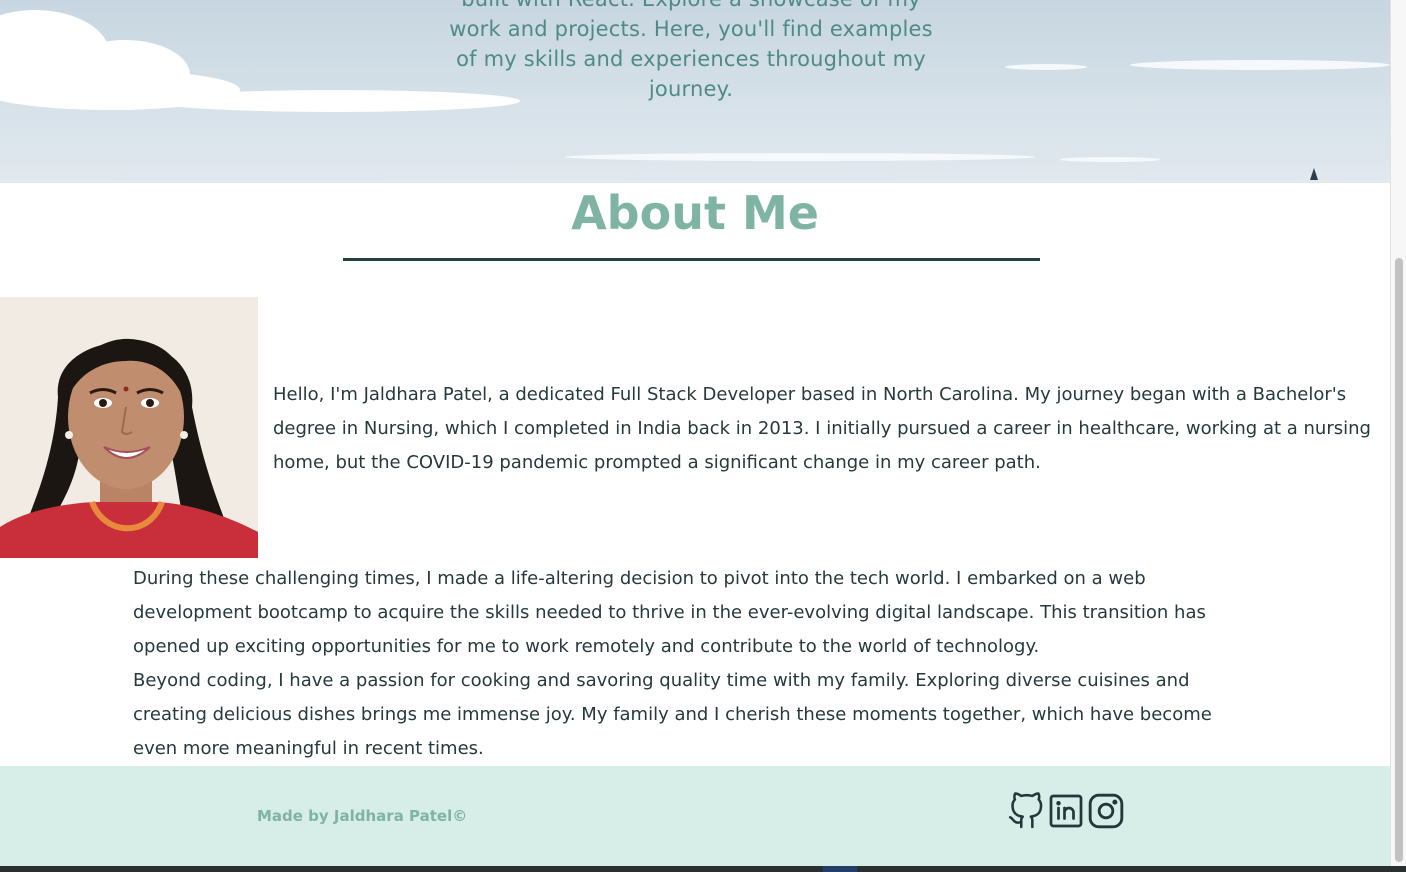 The height and width of the screenshot is (872, 1406). I want to click on site-footer: Made by Jaldhara Patel©, so click(695, 816).